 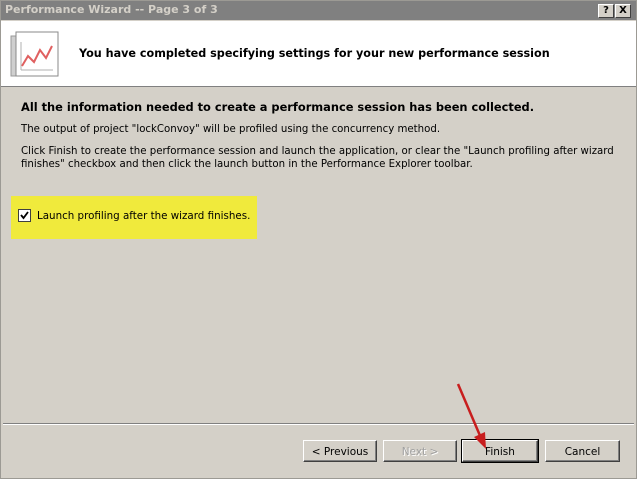 I want to click on footer-separator-highlight, so click(x=318, y=424).